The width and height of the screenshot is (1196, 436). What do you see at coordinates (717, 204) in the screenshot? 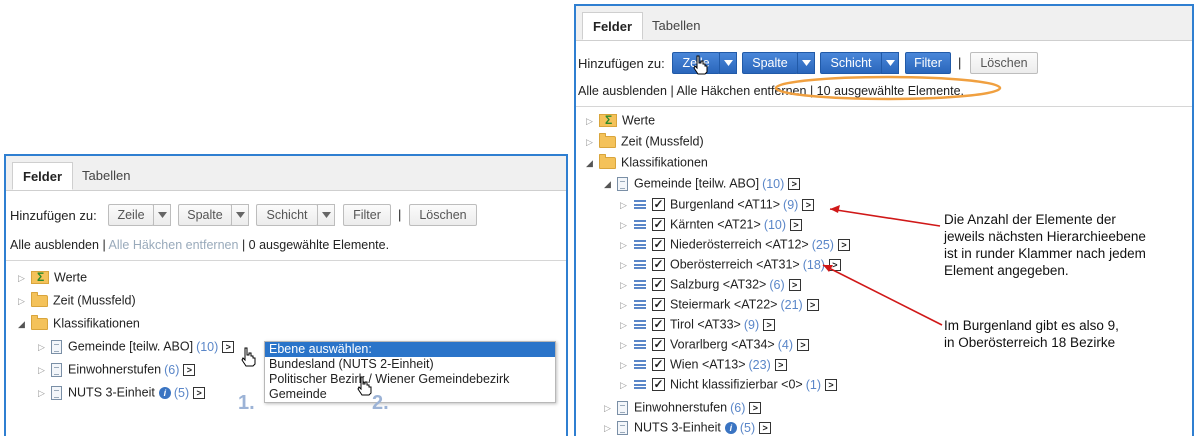
I see `tree-node-state: ▷ ✓ Burgenland <AT11> (9) >` at bounding box center [717, 204].